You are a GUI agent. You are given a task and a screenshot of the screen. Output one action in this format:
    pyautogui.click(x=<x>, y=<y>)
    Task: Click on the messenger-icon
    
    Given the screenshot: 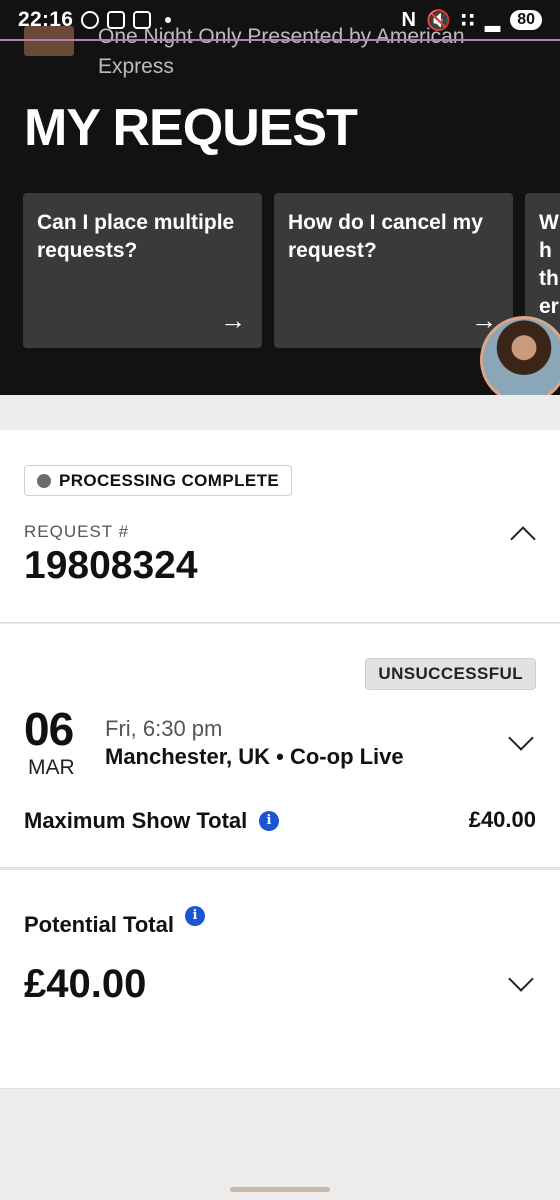 What is the action you would take?
    pyautogui.click(x=90, y=20)
    